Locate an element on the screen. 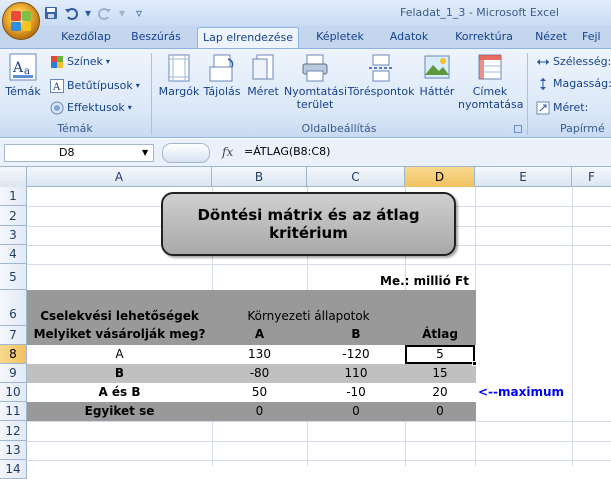 The height and width of the screenshot is (479, 611). redo-icon is located at coordinates (105, 13).